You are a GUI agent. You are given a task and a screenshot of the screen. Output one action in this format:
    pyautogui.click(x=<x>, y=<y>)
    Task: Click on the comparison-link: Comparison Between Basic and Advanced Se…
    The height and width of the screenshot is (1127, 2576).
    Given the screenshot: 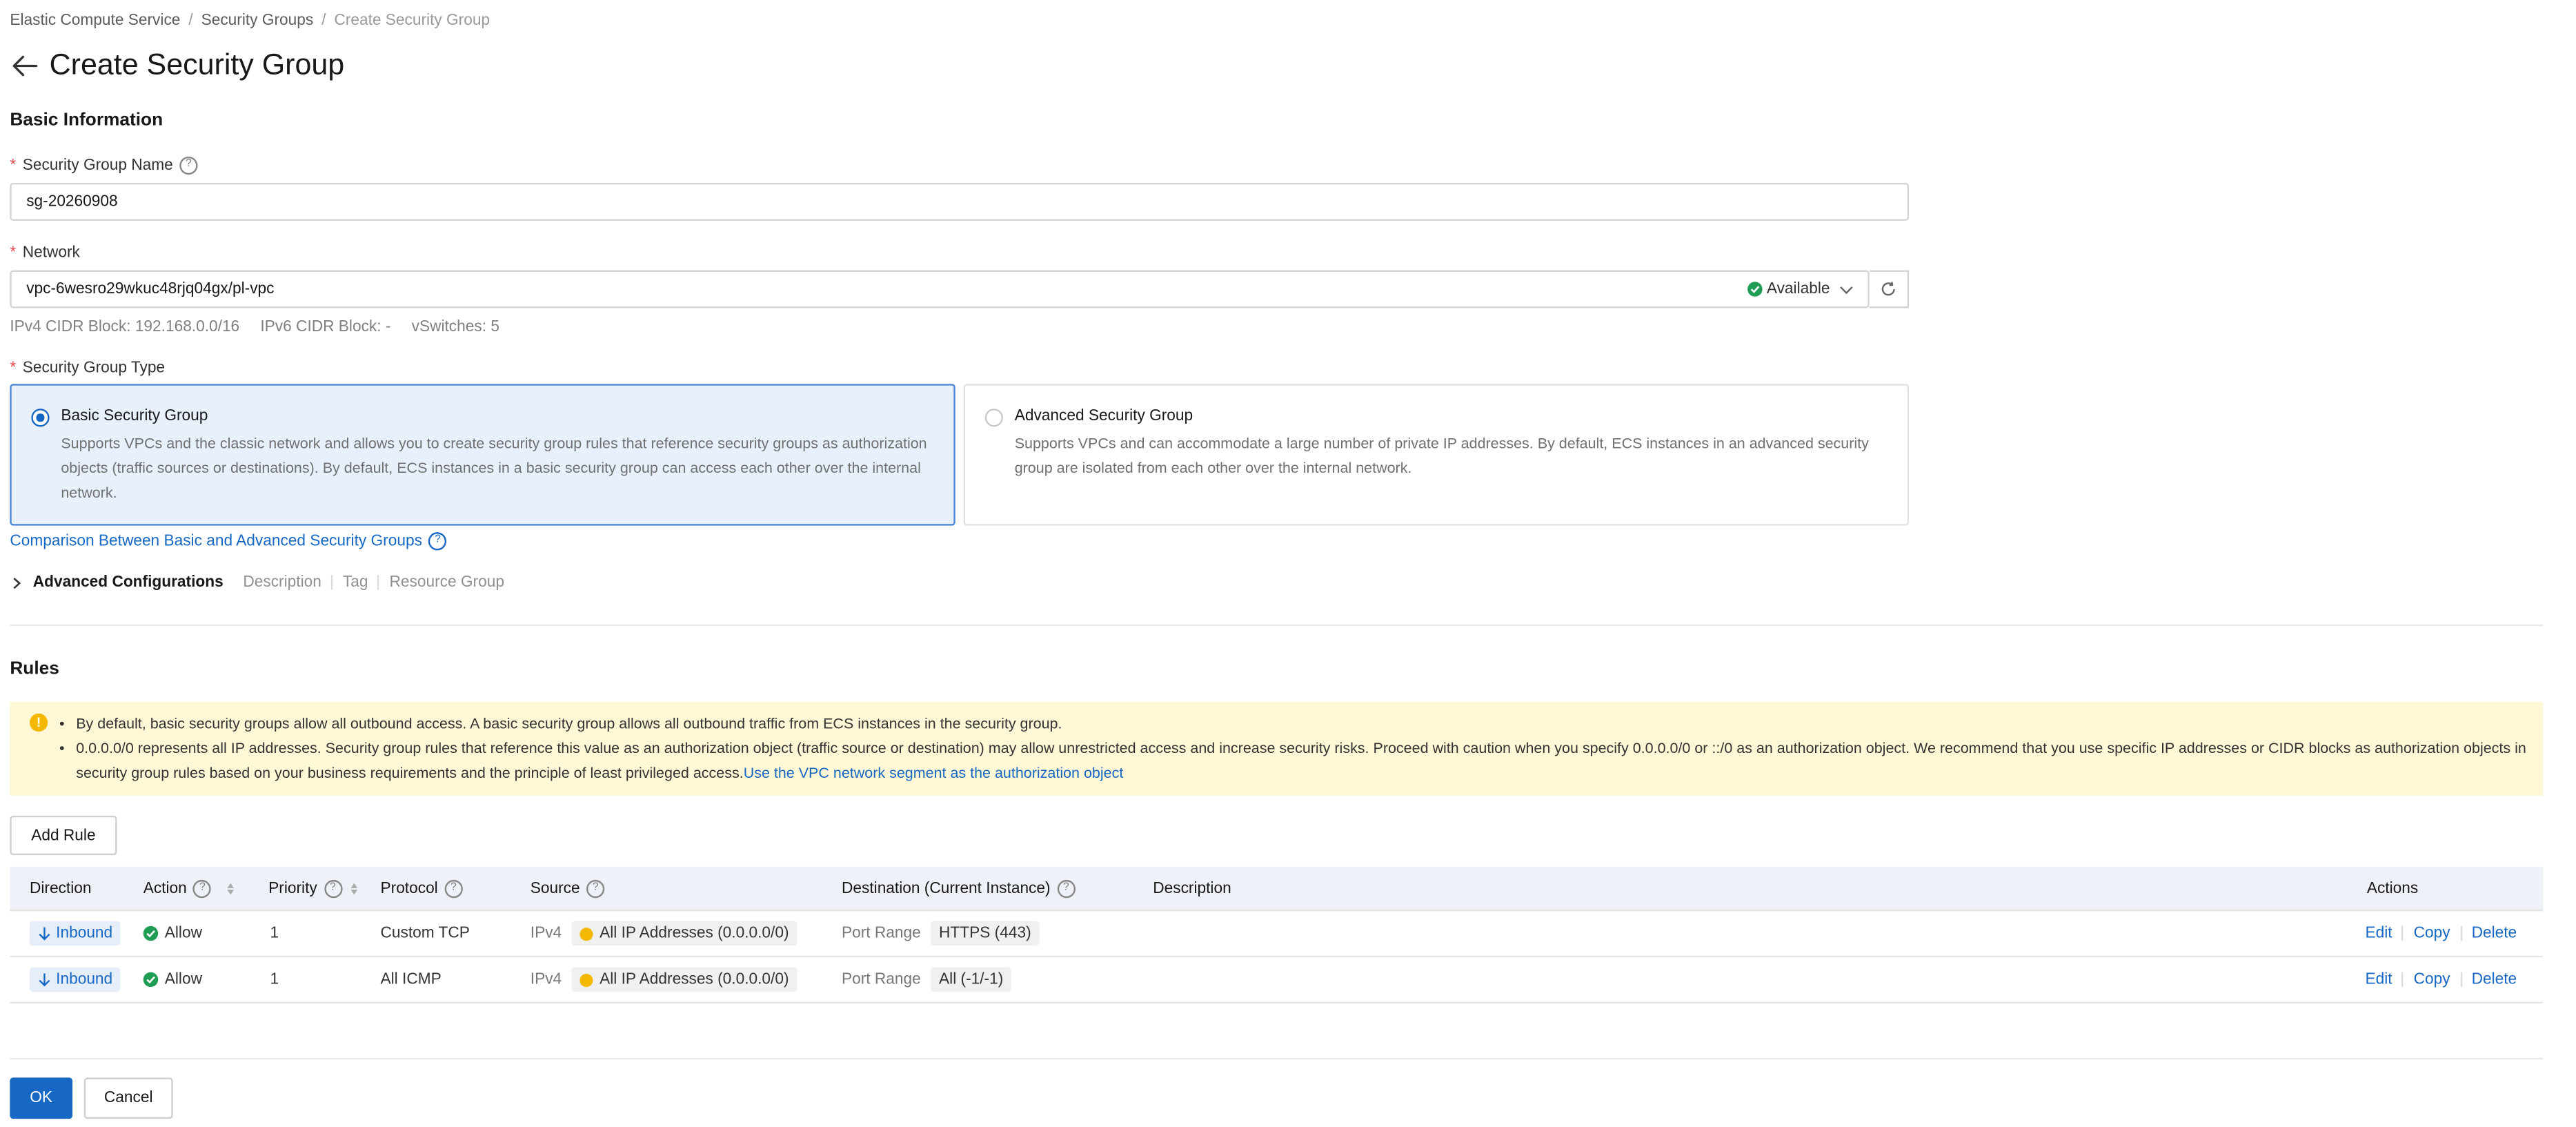 What is the action you would take?
    pyautogui.click(x=216, y=541)
    